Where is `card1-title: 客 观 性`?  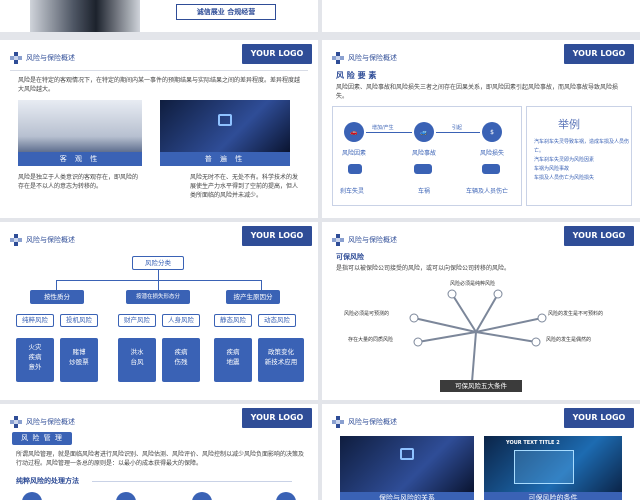
card1-title: 客 观 性 is located at coordinates (80, 159).